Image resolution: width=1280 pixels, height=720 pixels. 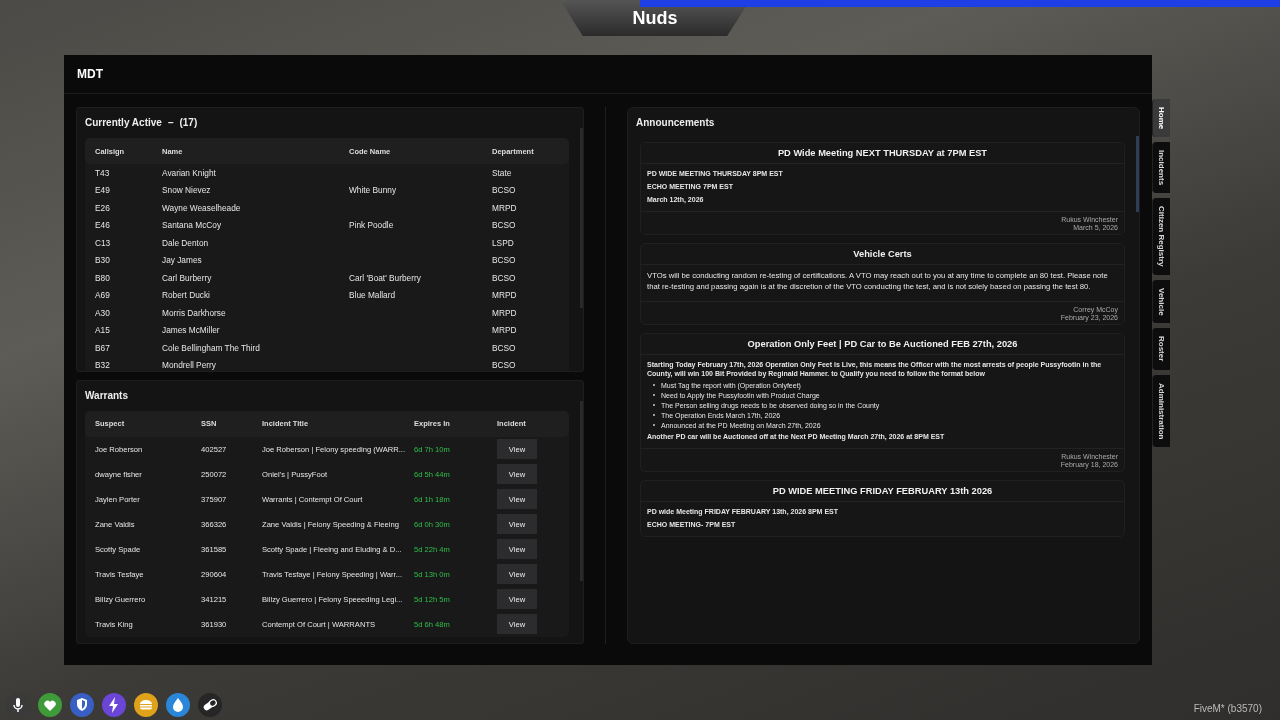 I want to click on table-cell-text: A30, so click(x=103, y=312).